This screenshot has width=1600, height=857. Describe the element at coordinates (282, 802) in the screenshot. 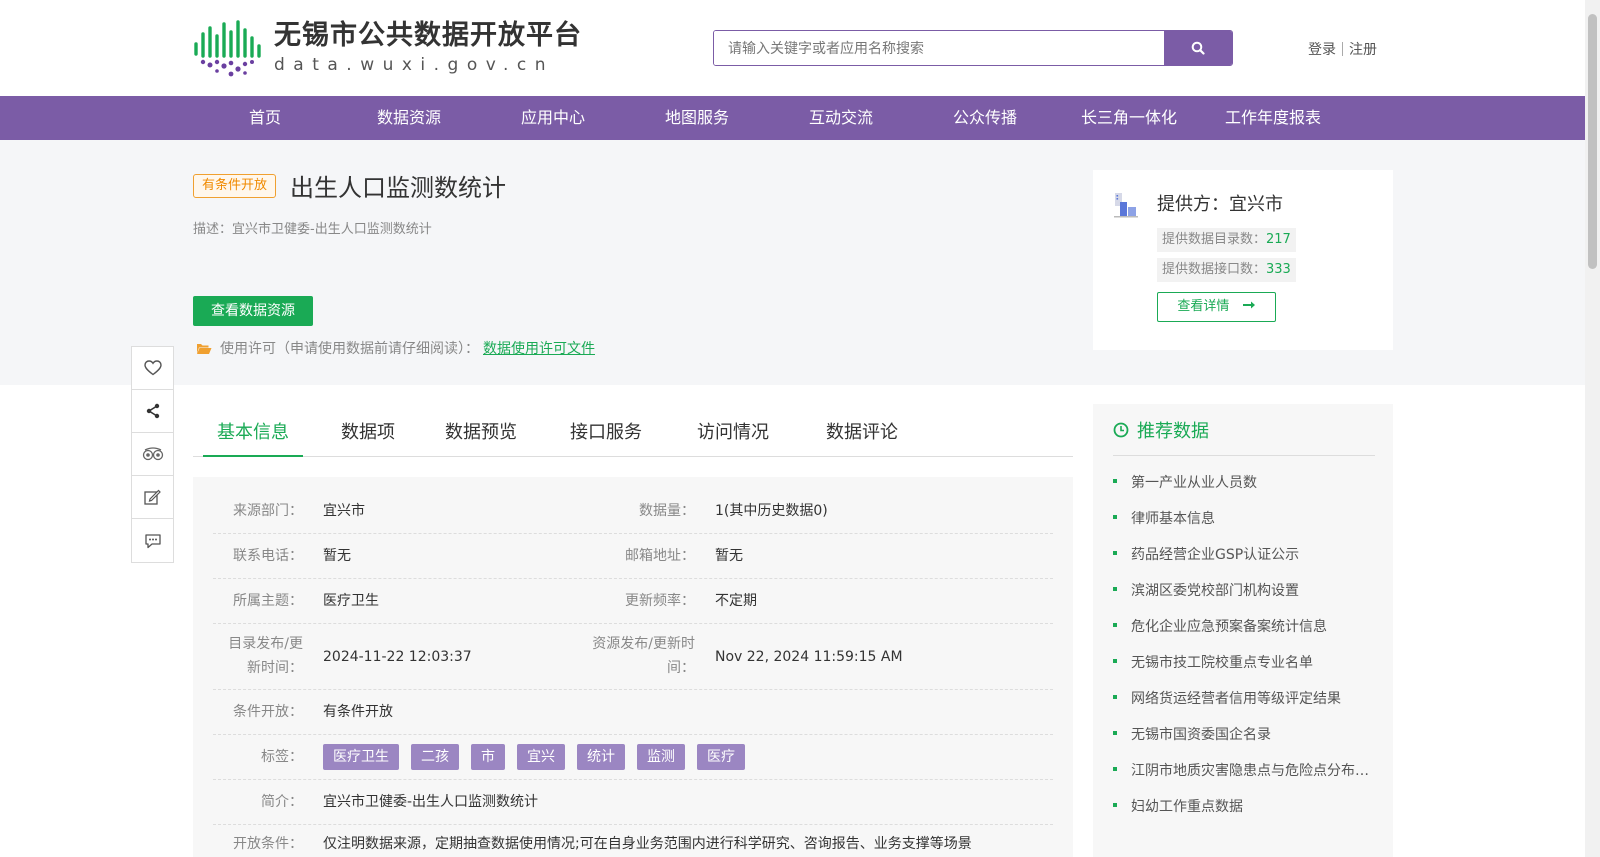

I see `summary-label: 简介：` at that location.